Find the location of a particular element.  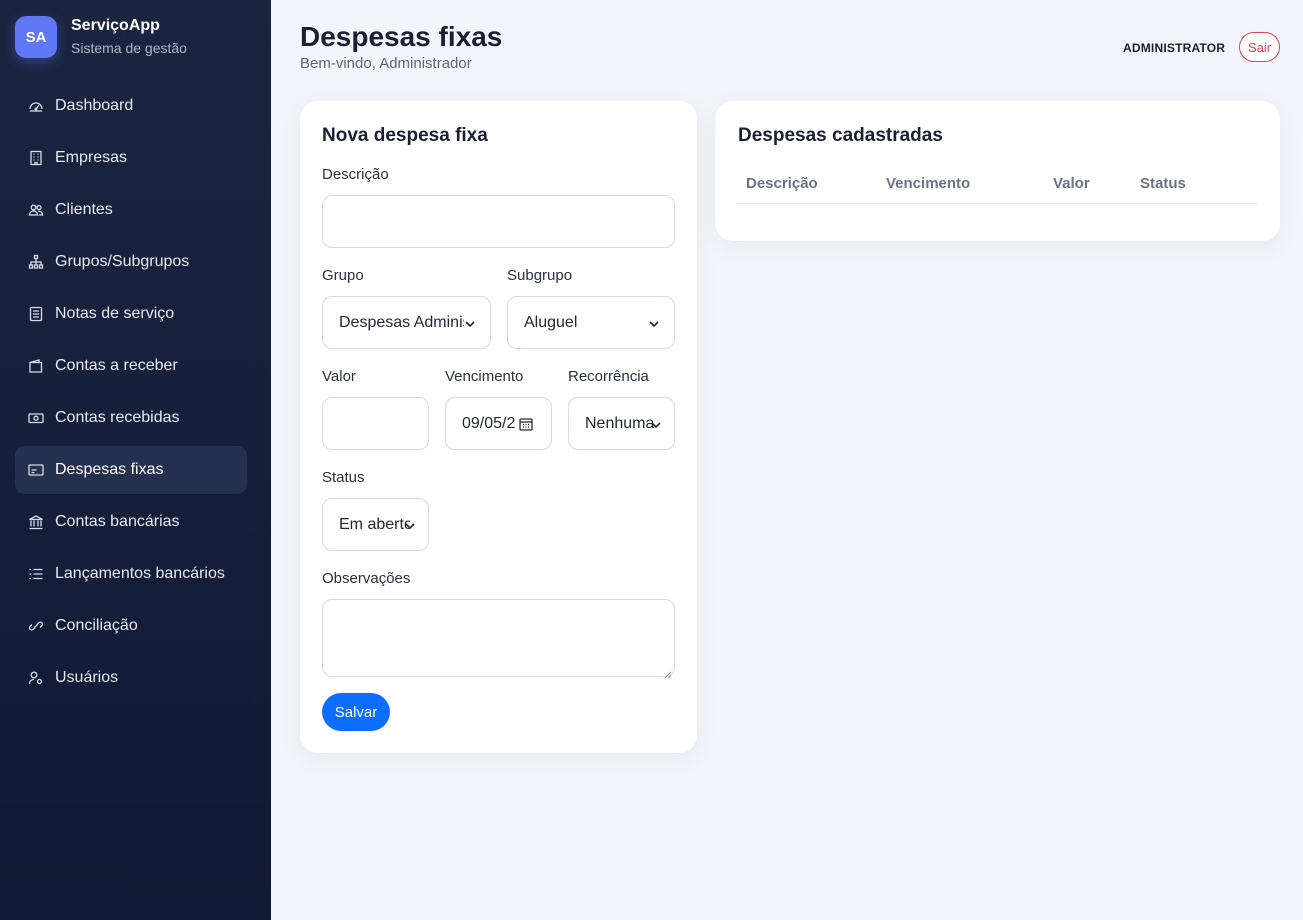

observacoes-label: Observações is located at coordinates (366, 578).